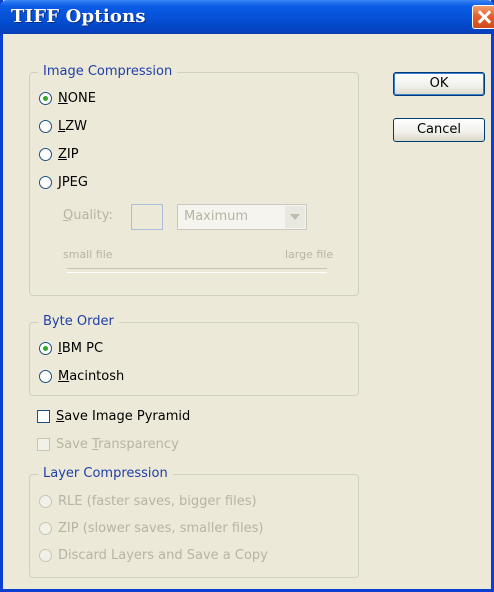  I want to click on save-image-pyramid-checkbox: Save Image Pyramid, so click(113, 416).